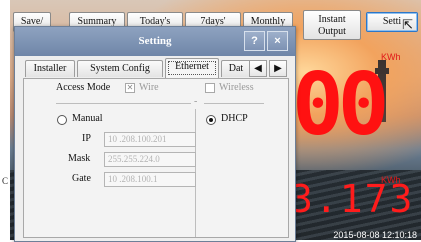 The image size is (421, 242). I want to click on dhcp-label: DHCP, so click(234, 118).